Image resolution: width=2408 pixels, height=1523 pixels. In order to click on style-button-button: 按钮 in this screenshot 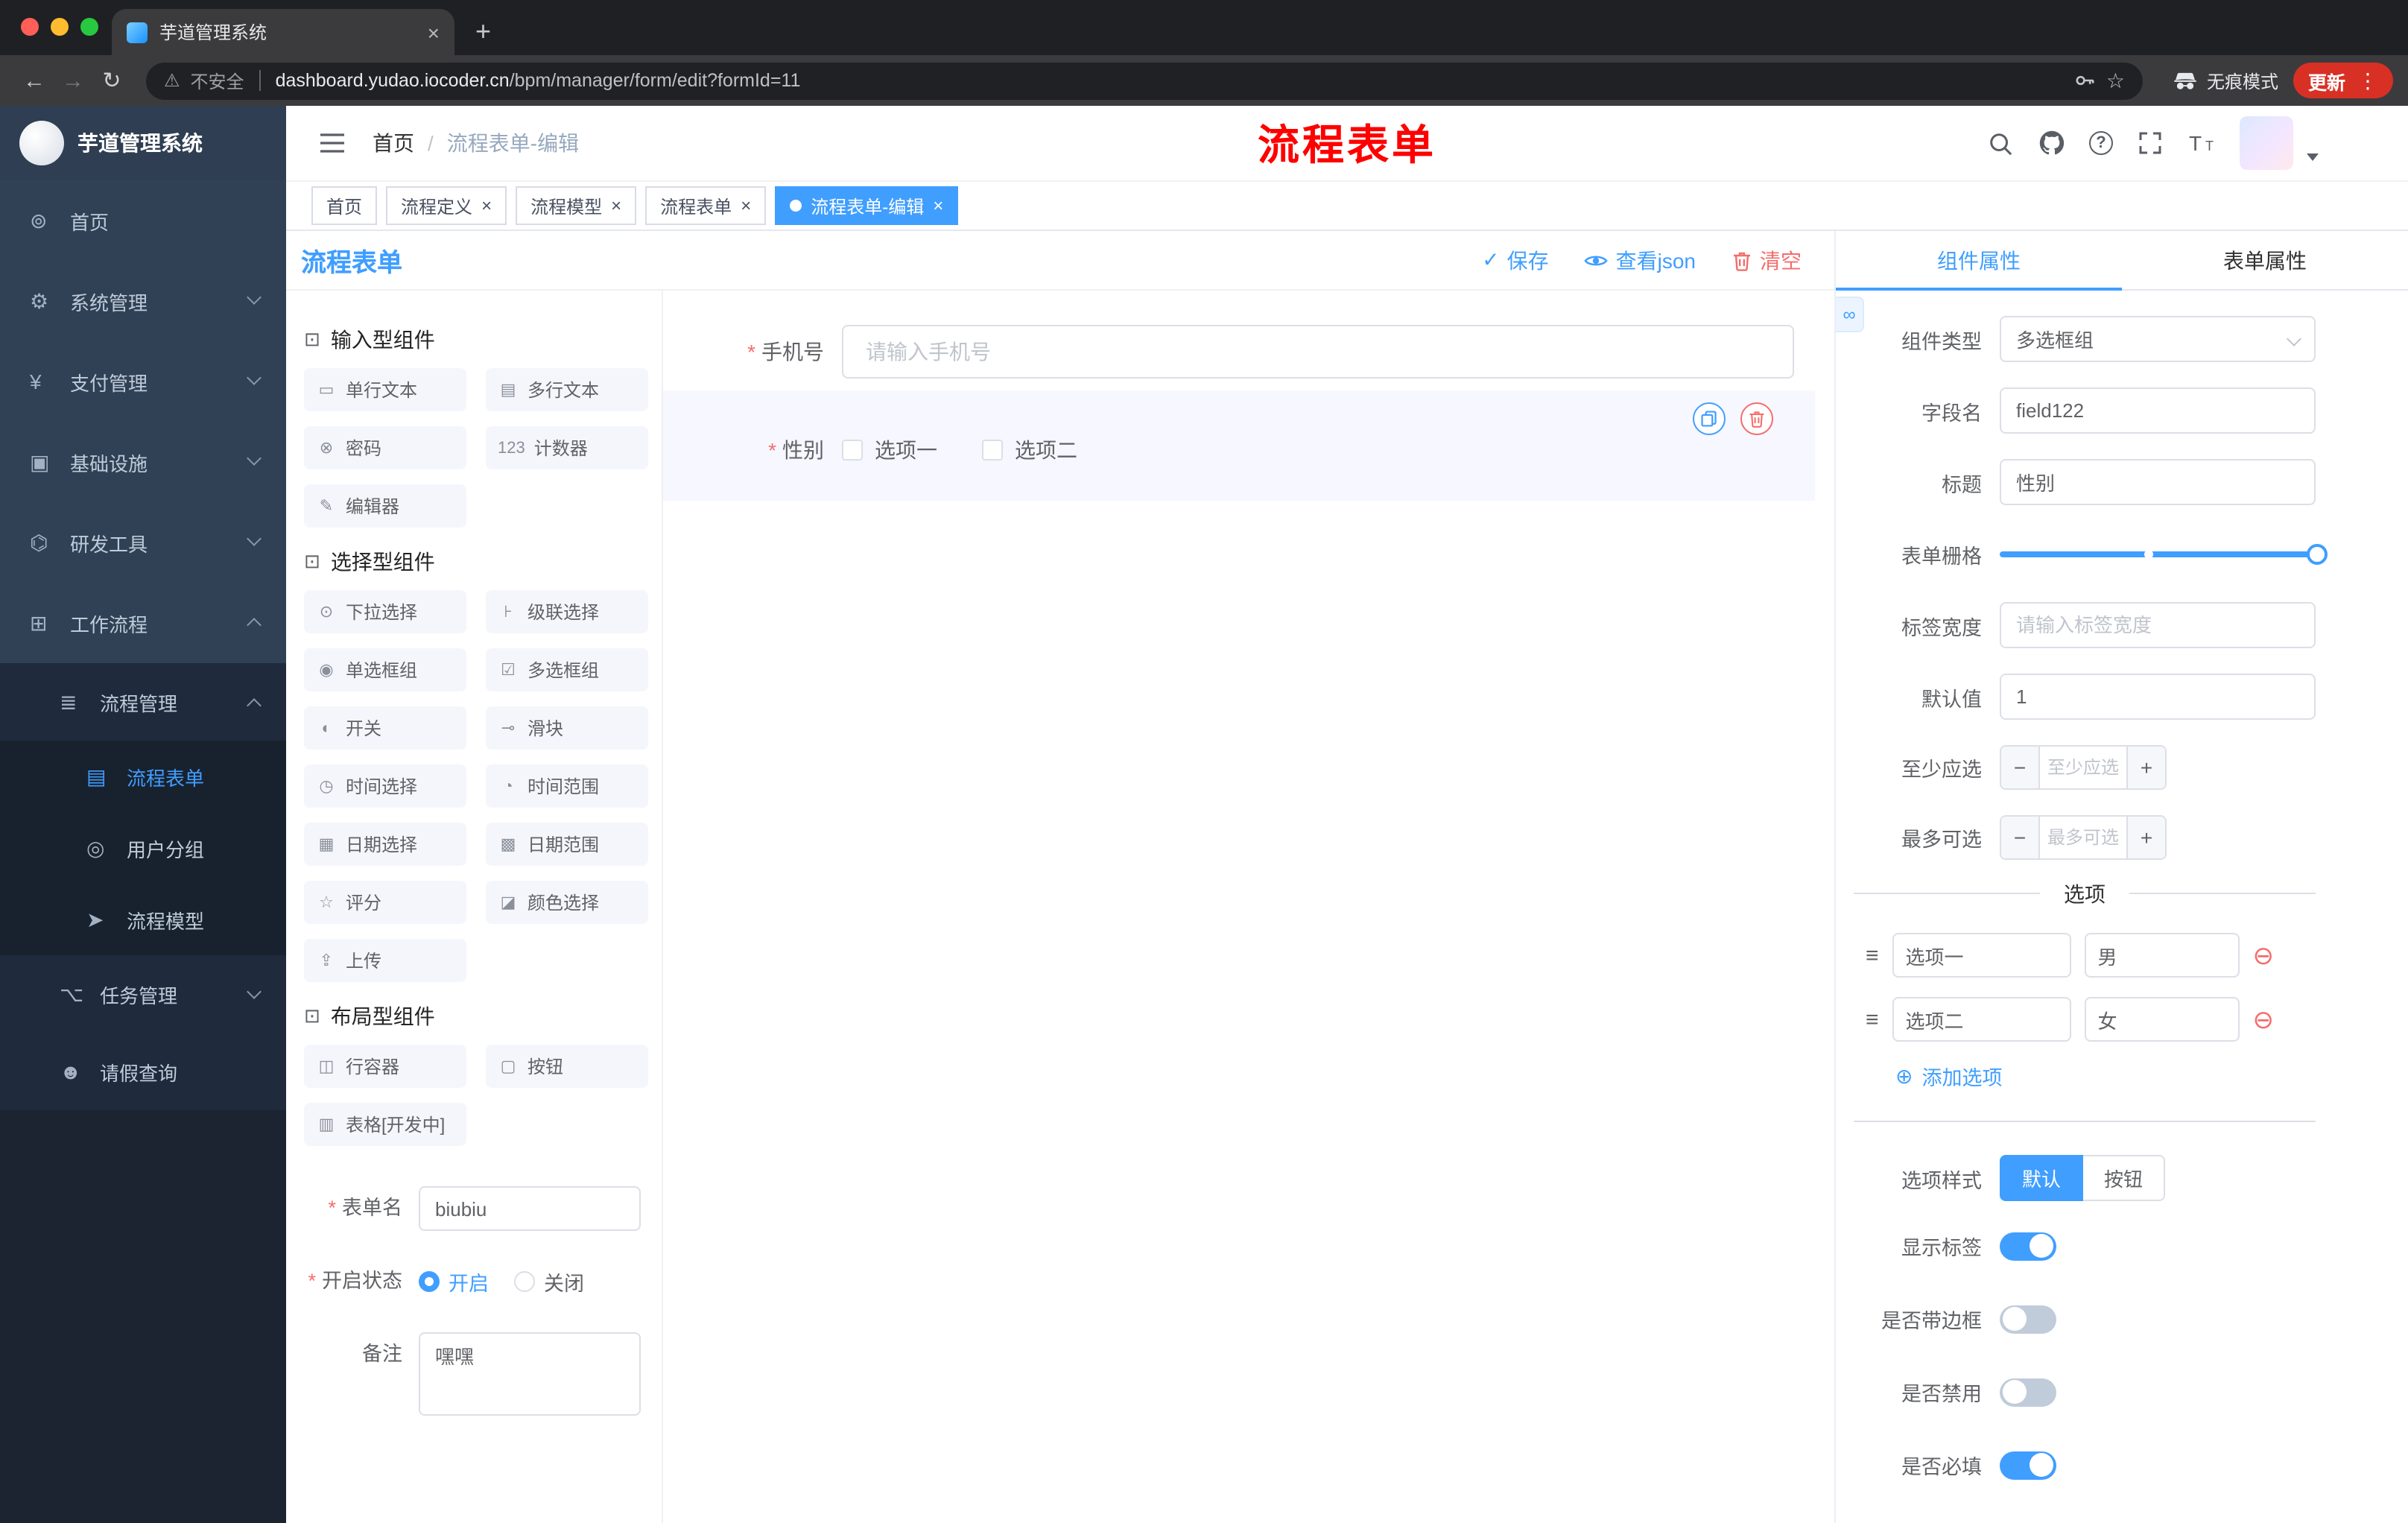, I will do `click(2124, 1178)`.